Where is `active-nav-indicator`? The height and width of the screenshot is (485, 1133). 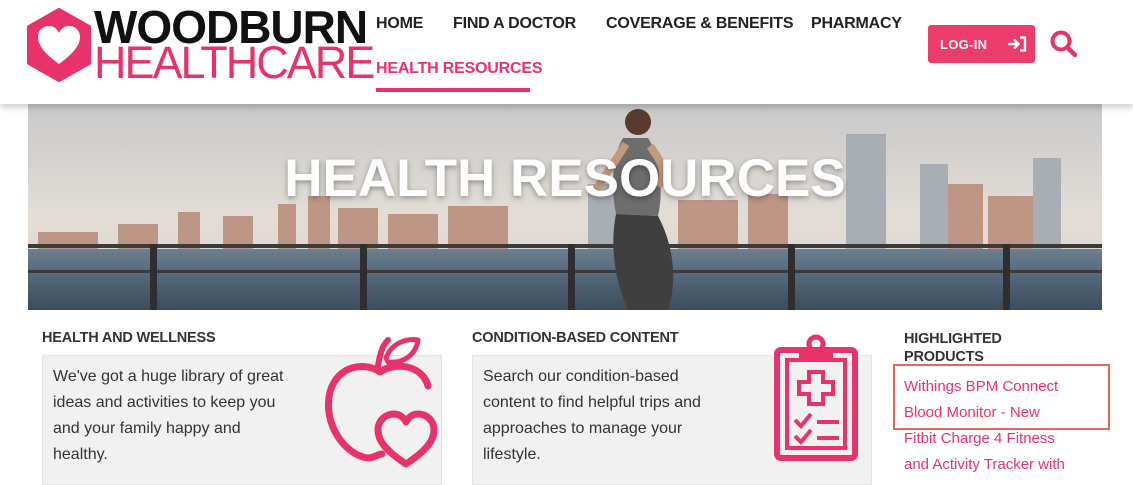
active-nav-indicator is located at coordinates (453, 90).